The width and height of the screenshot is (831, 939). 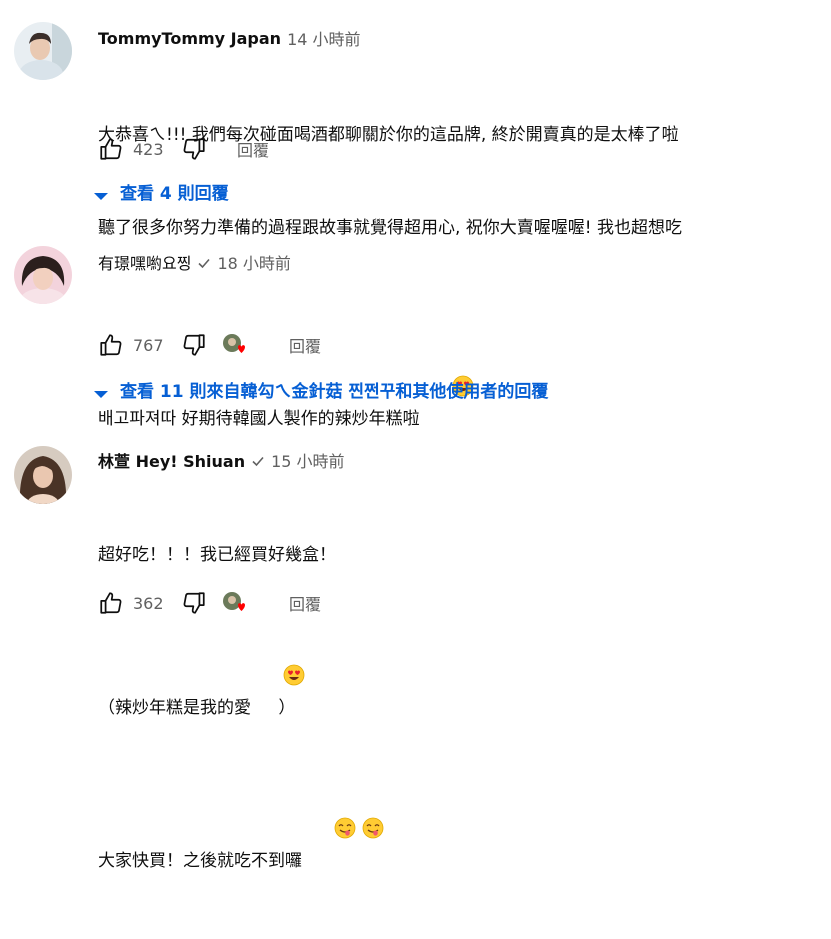 I want to click on like-count: 767, so click(x=148, y=345).